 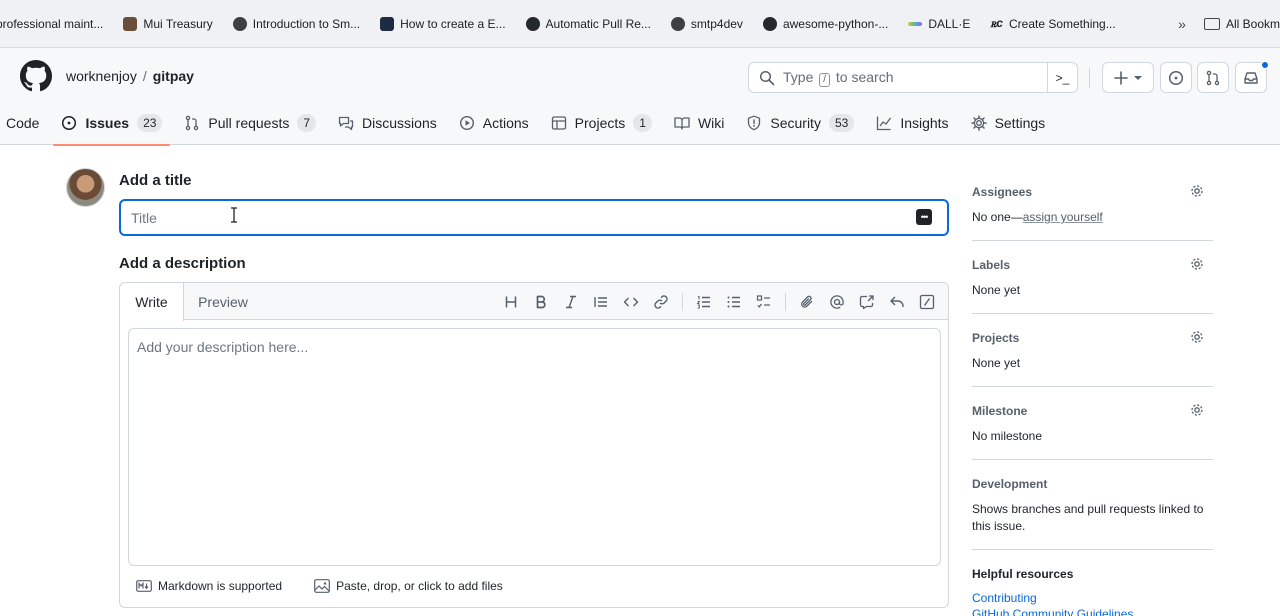 I want to click on tab-issues: Issues 23, so click(x=112, y=123).